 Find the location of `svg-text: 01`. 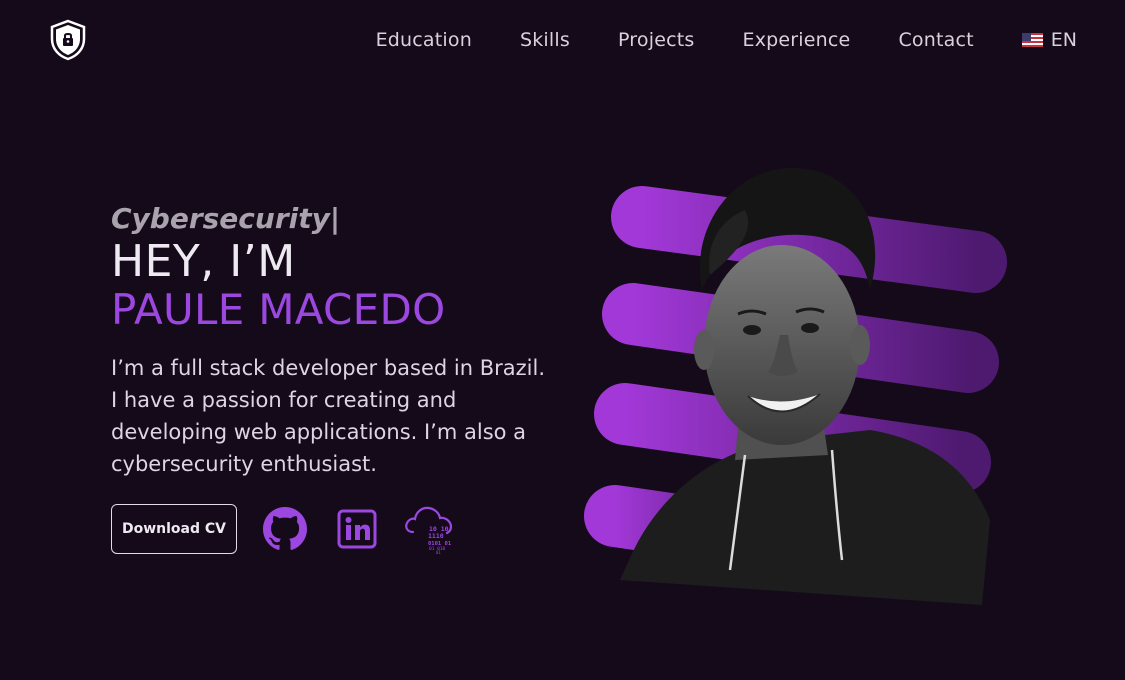

svg-text: 01 is located at coordinates (438, 552).